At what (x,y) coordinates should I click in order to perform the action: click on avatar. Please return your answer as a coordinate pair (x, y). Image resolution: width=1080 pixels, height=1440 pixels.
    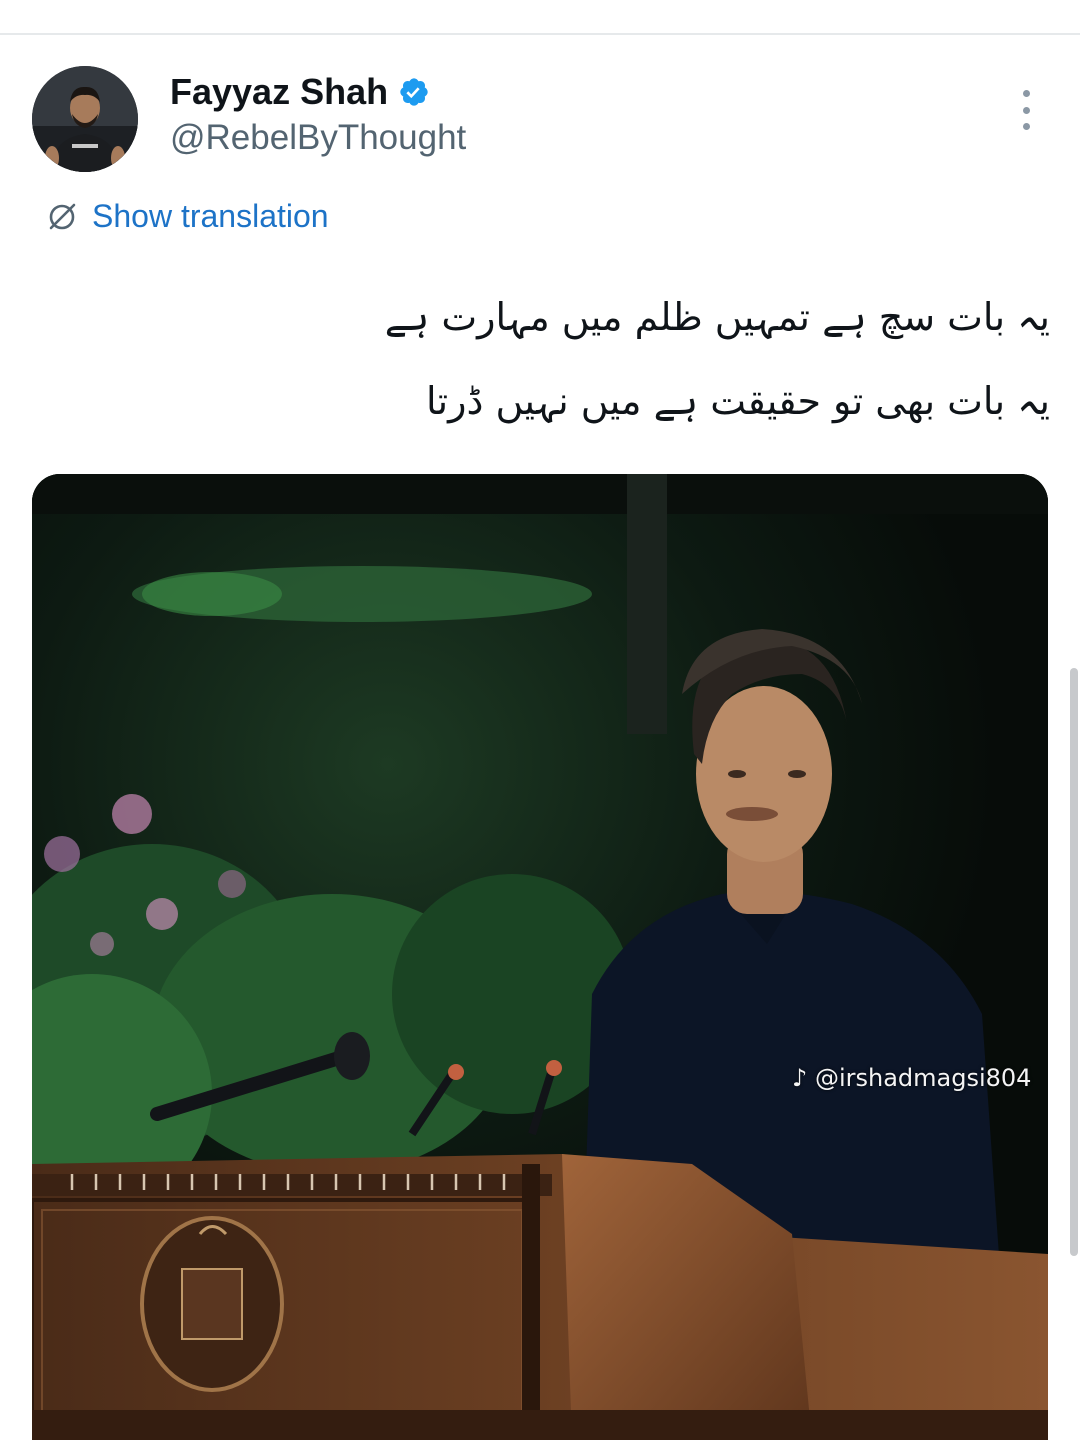
    Looking at the image, I should click on (85, 119).